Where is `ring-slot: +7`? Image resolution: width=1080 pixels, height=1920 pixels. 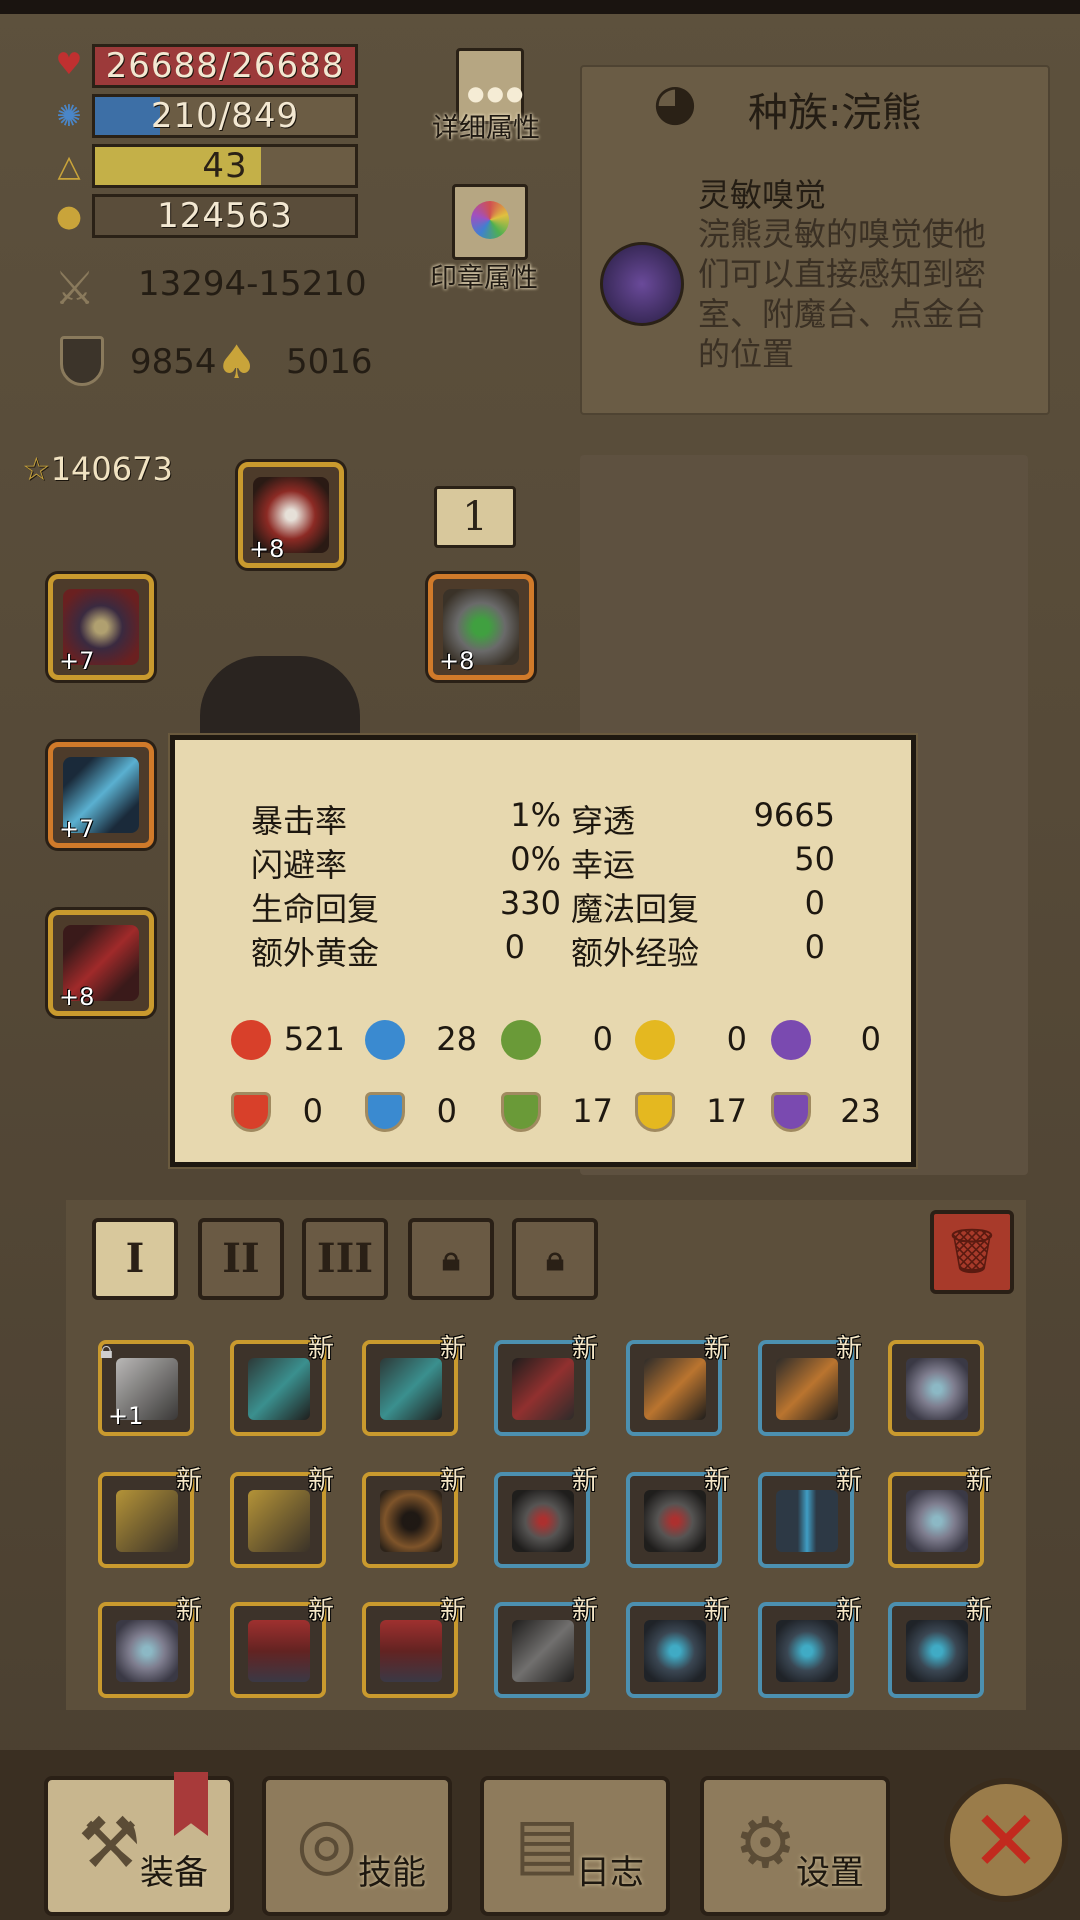 ring-slot: +7 is located at coordinates (101, 627).